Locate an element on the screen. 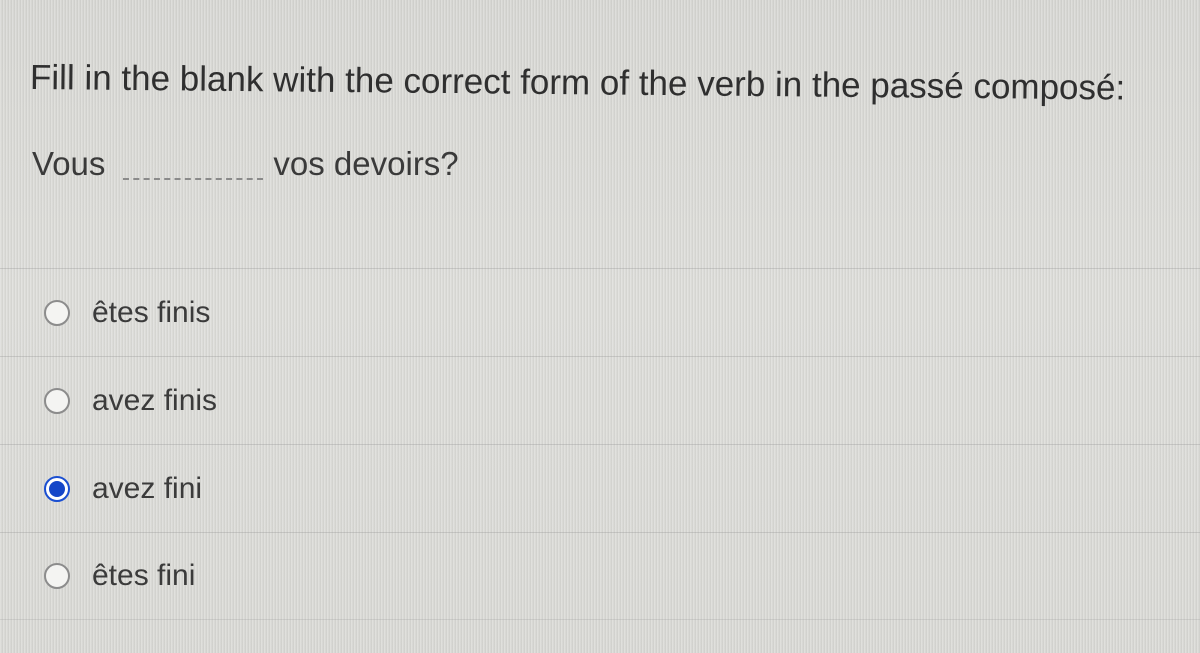  sentence-end: vos devoirs? is located at coordinates (366, 163).